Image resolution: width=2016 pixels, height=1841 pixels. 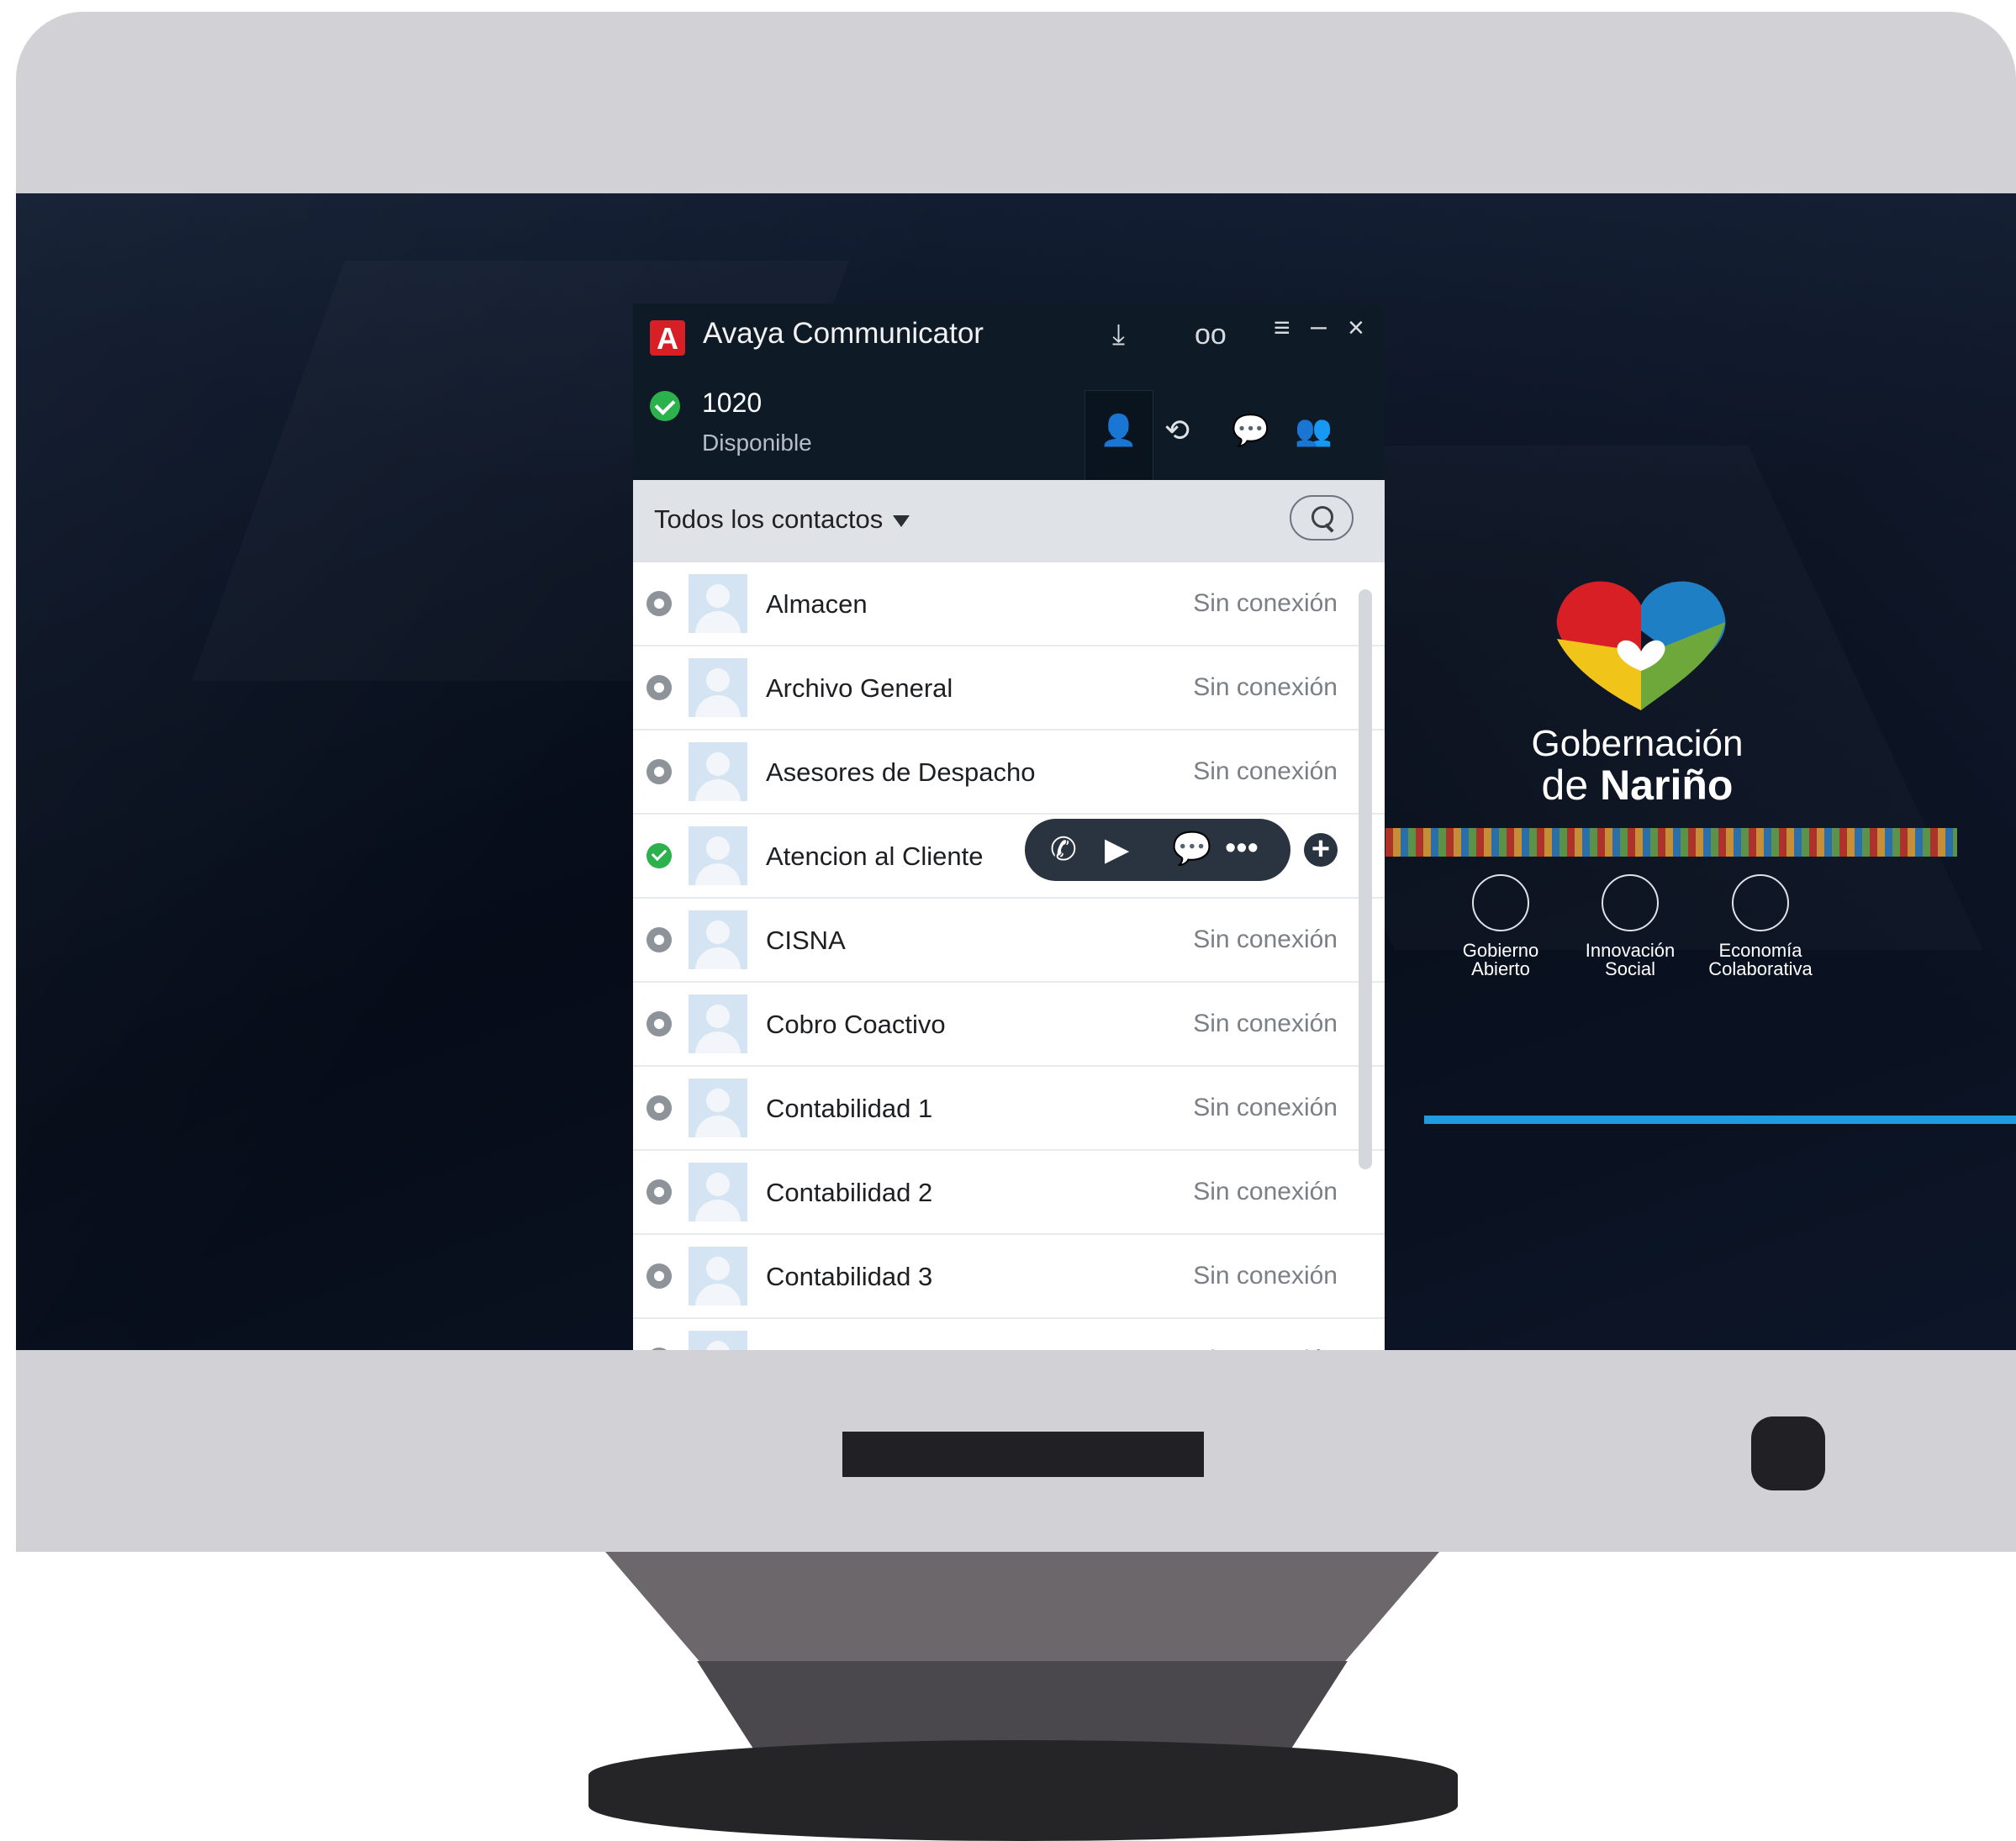 What do you see at coordinates (1118, 430) in the screenshot?
I see `contacts-icon: 👤` at bounding box center [1118, 430].